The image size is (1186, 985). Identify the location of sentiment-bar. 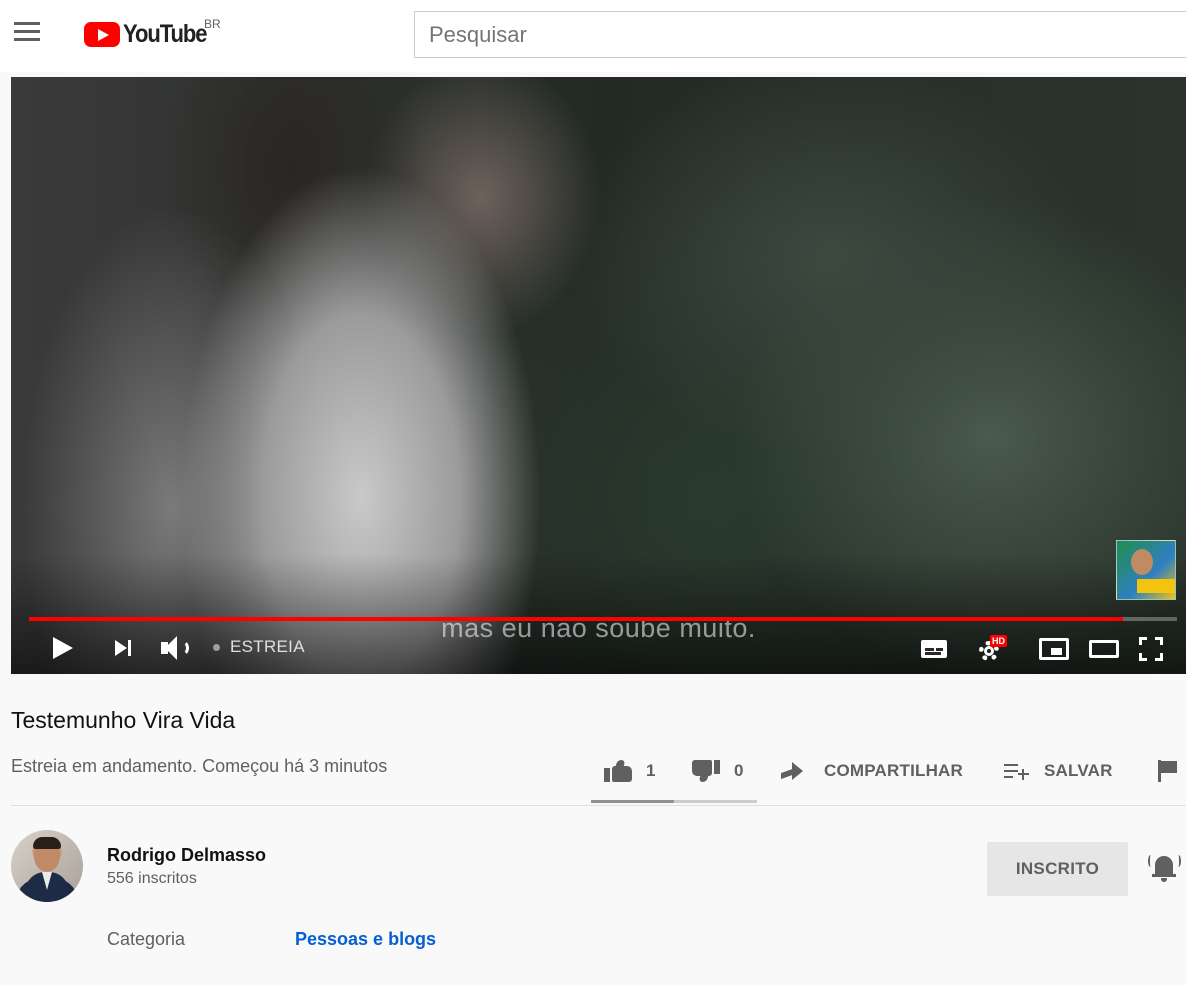
(674, 801).